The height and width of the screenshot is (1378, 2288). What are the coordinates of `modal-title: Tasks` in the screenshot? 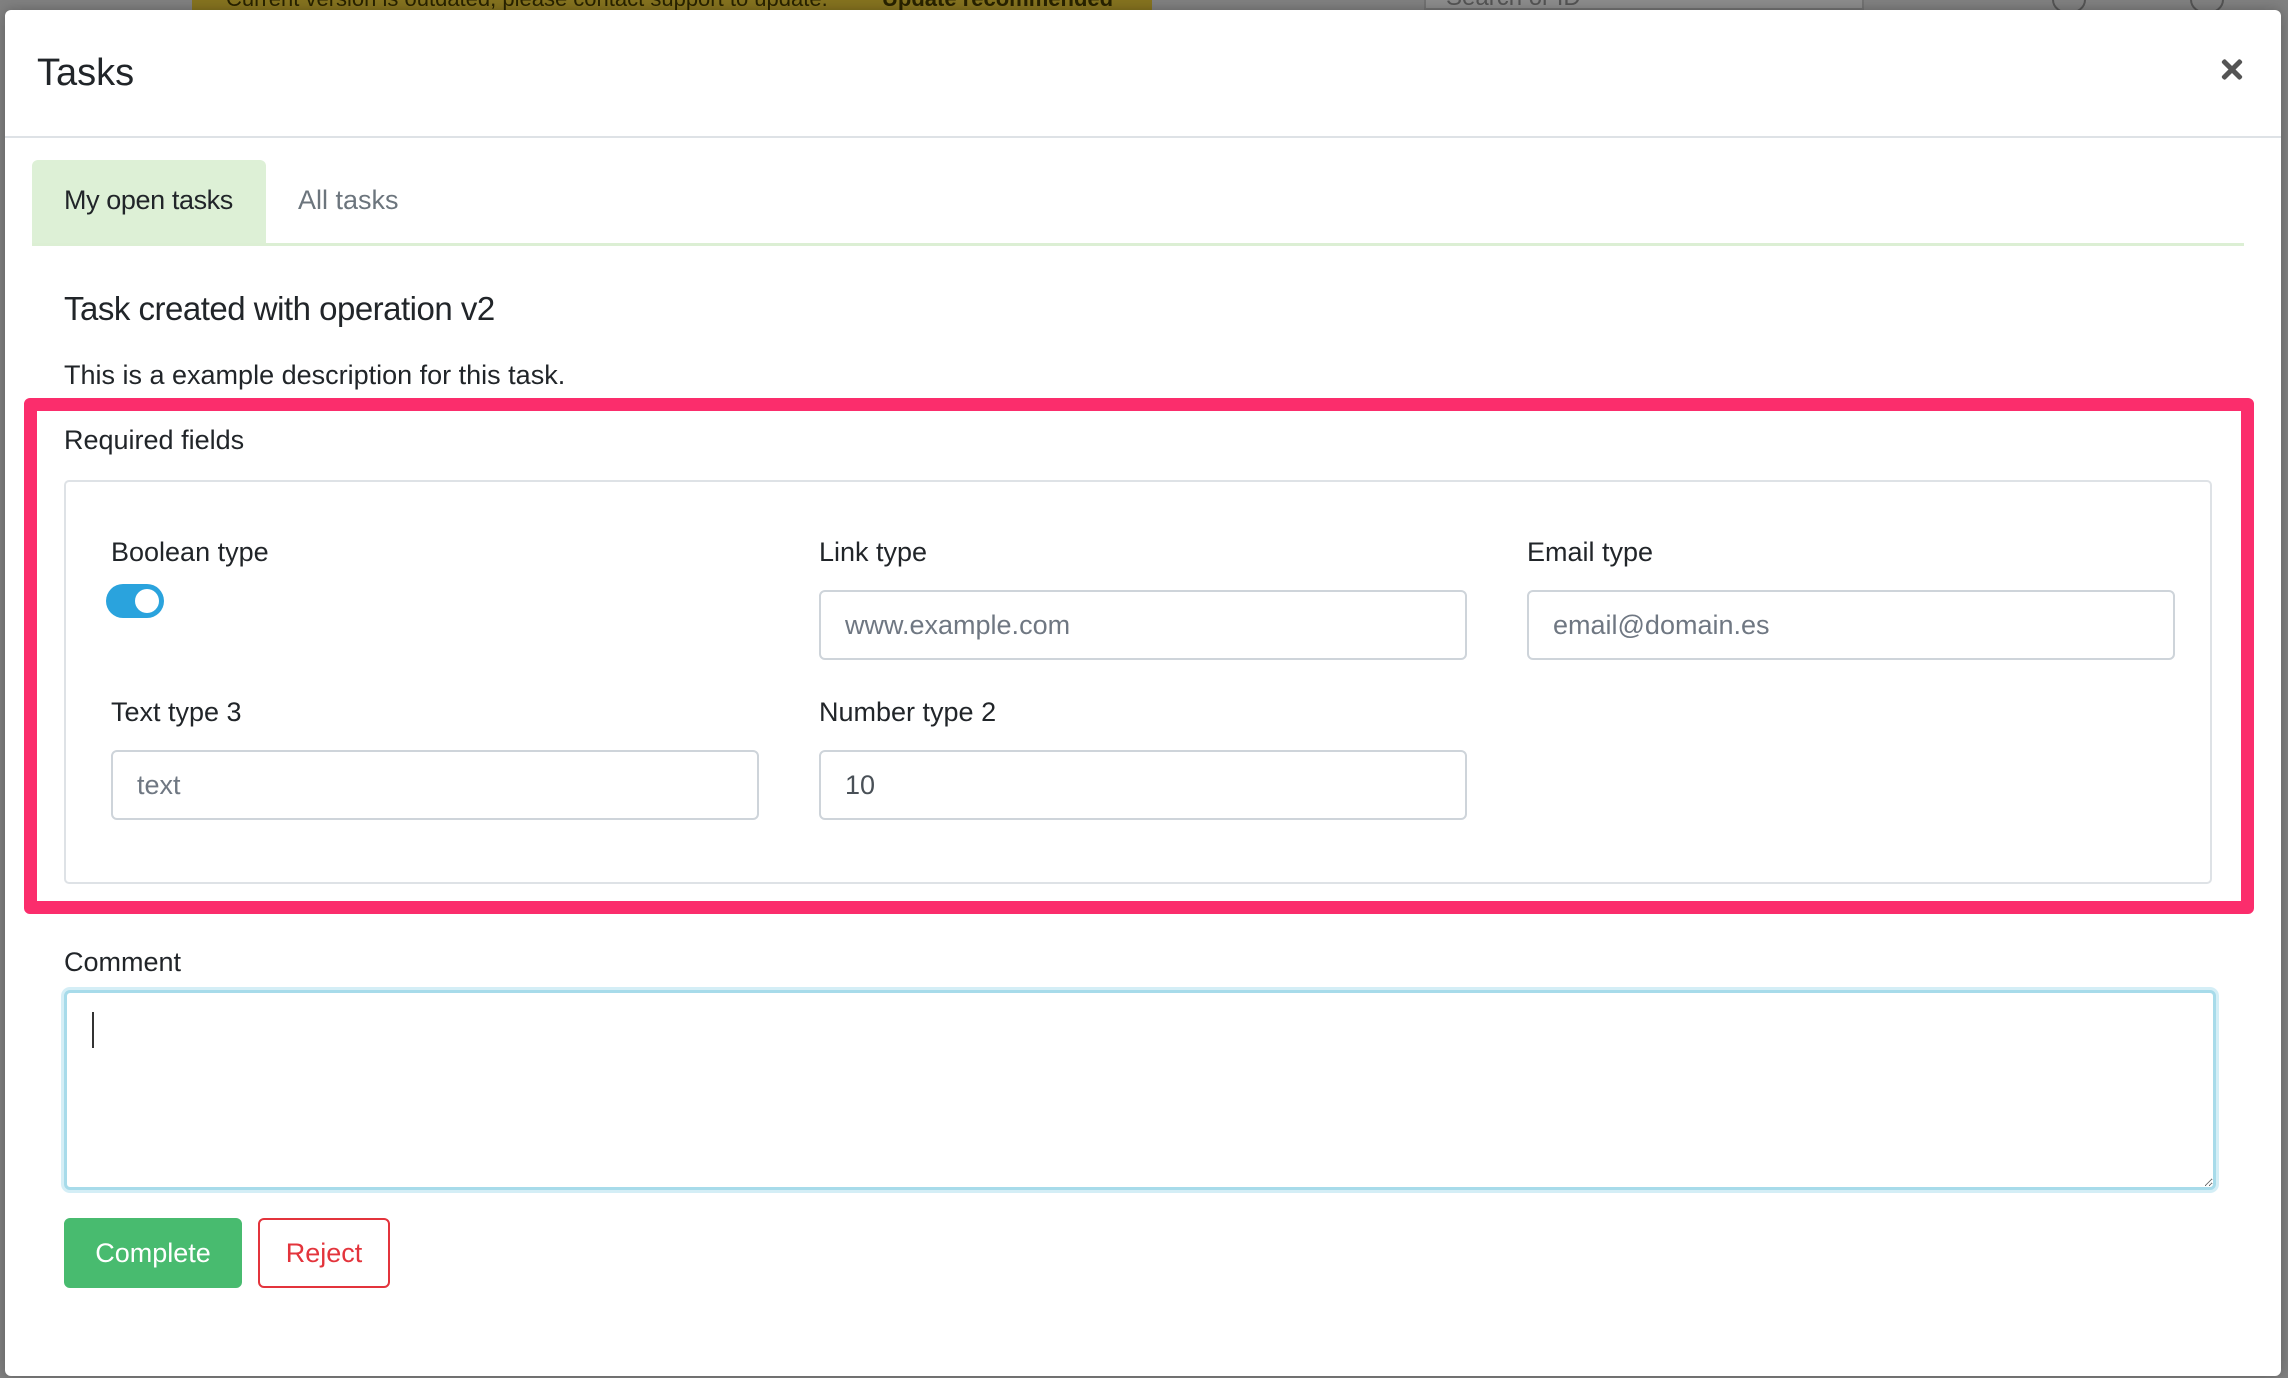 It's located at (86, 73).